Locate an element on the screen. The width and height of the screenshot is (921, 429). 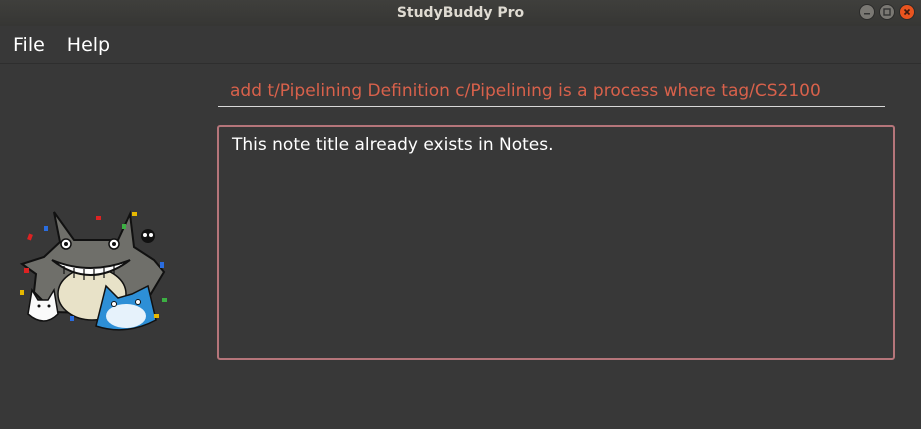
maximize-icon is located at coordinates (887, 12).